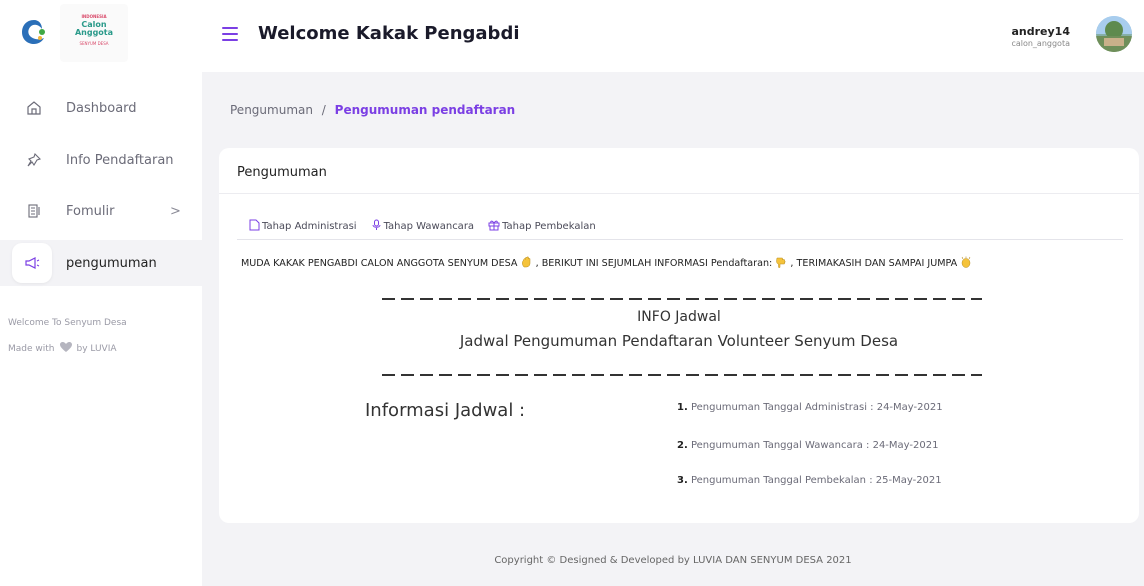 This screenshot has width=1144, height=586. I want to click on tab-label: Tahap Wawancara, so click(429, 226).